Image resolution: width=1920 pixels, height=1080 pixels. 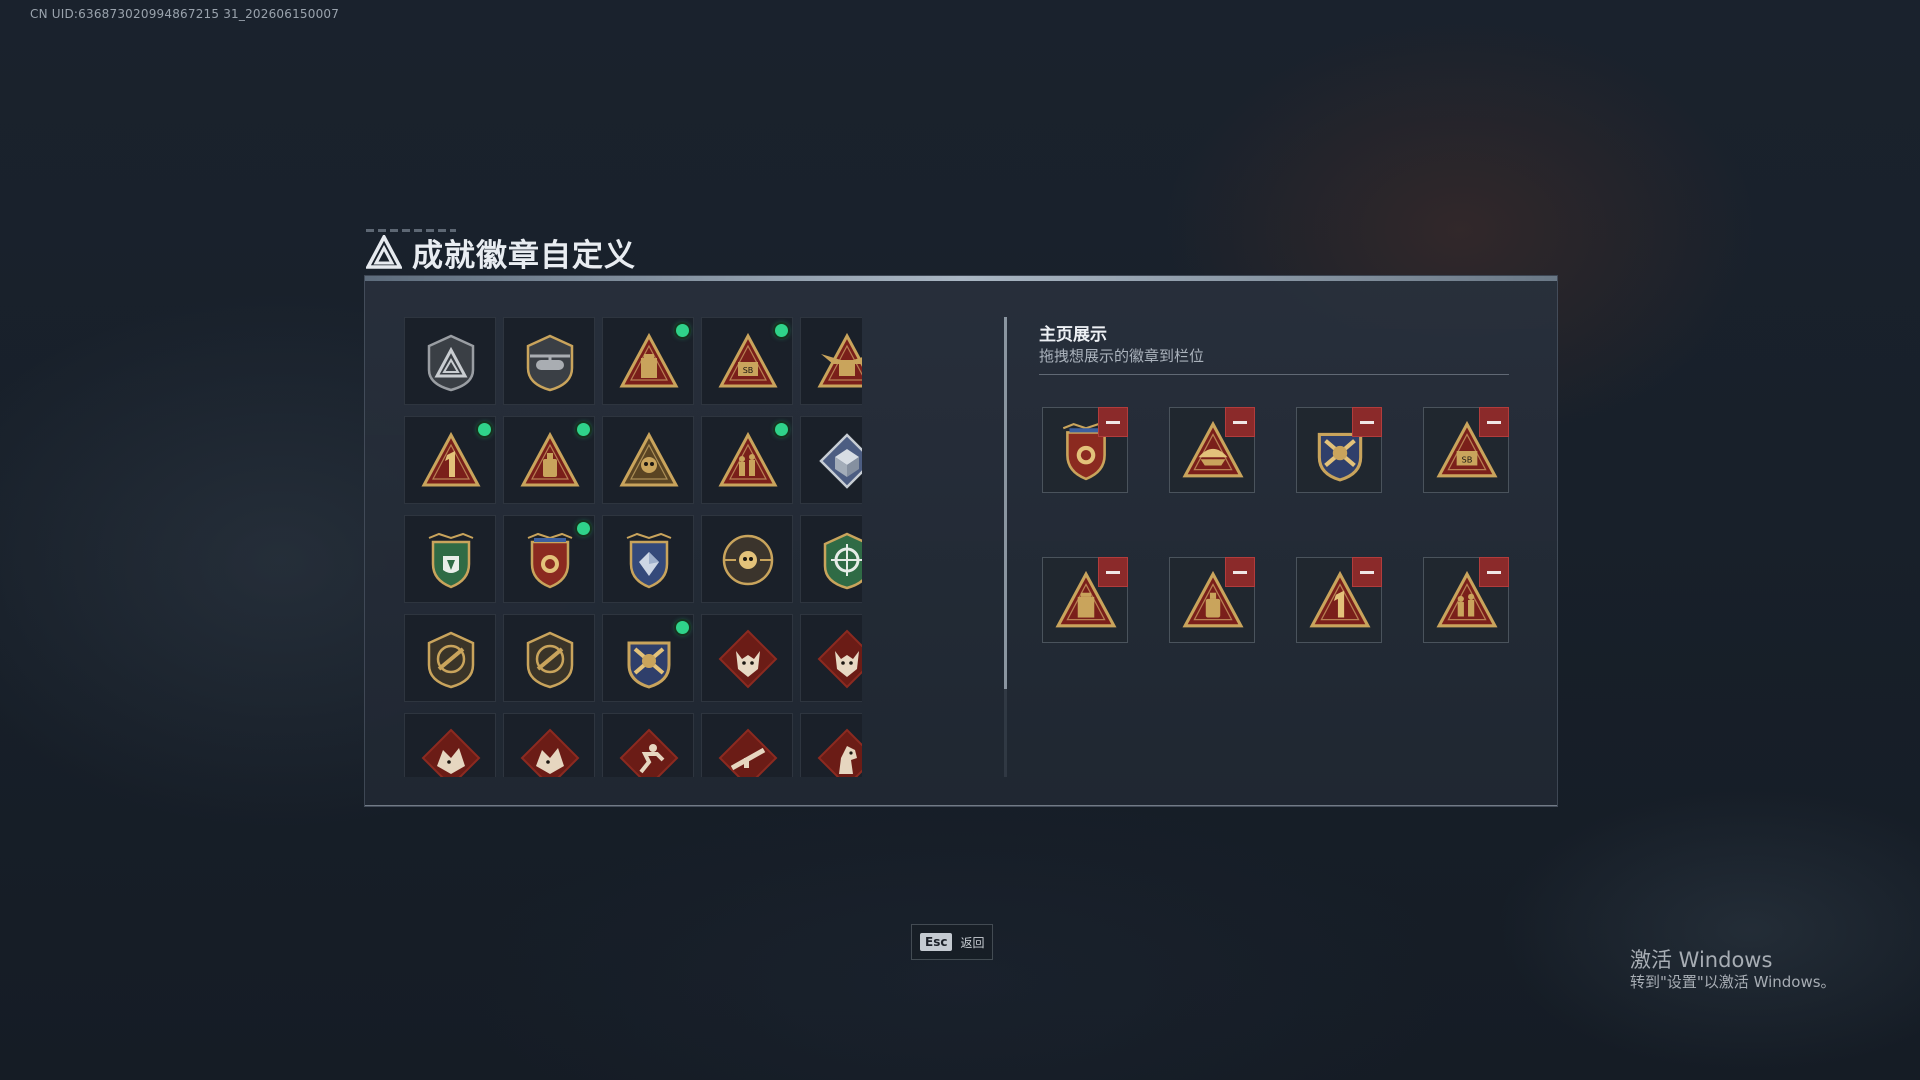 I want to click on triangle-skull-badge-icon, so click(x=649, y=459).